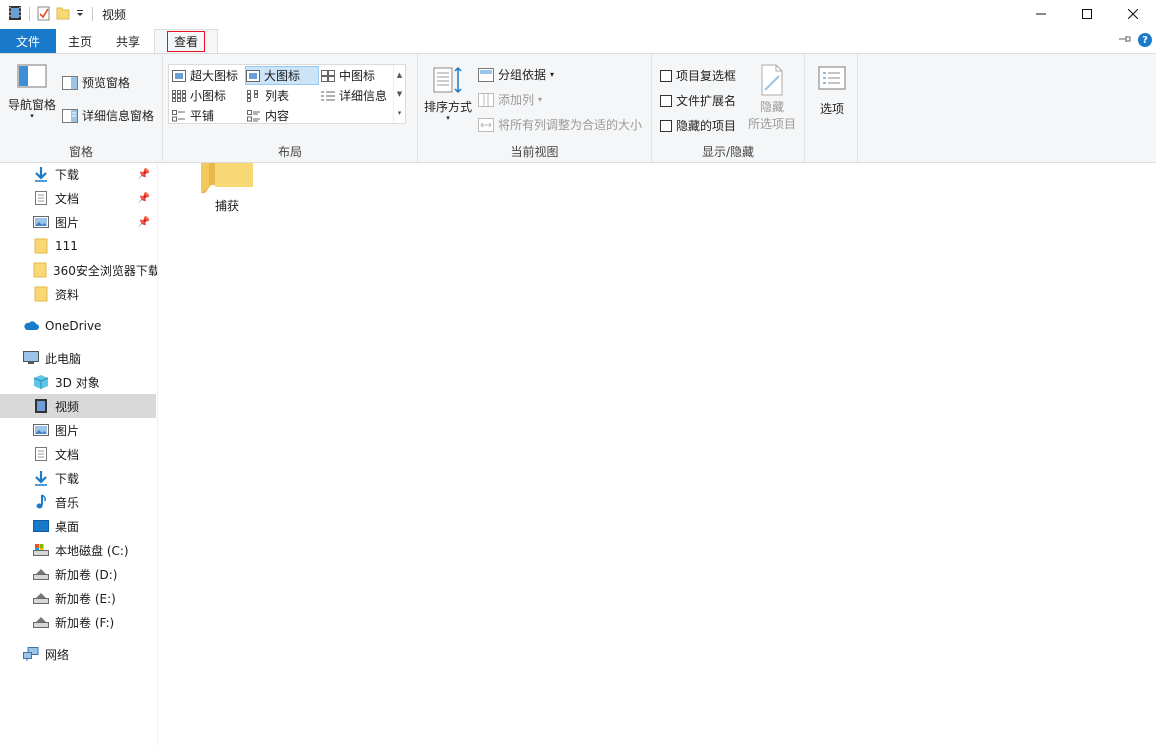  Describe the element at coordinates (78, 526) in the screenshot. I see `sidebar-item-desktop: 桌面` at that location.